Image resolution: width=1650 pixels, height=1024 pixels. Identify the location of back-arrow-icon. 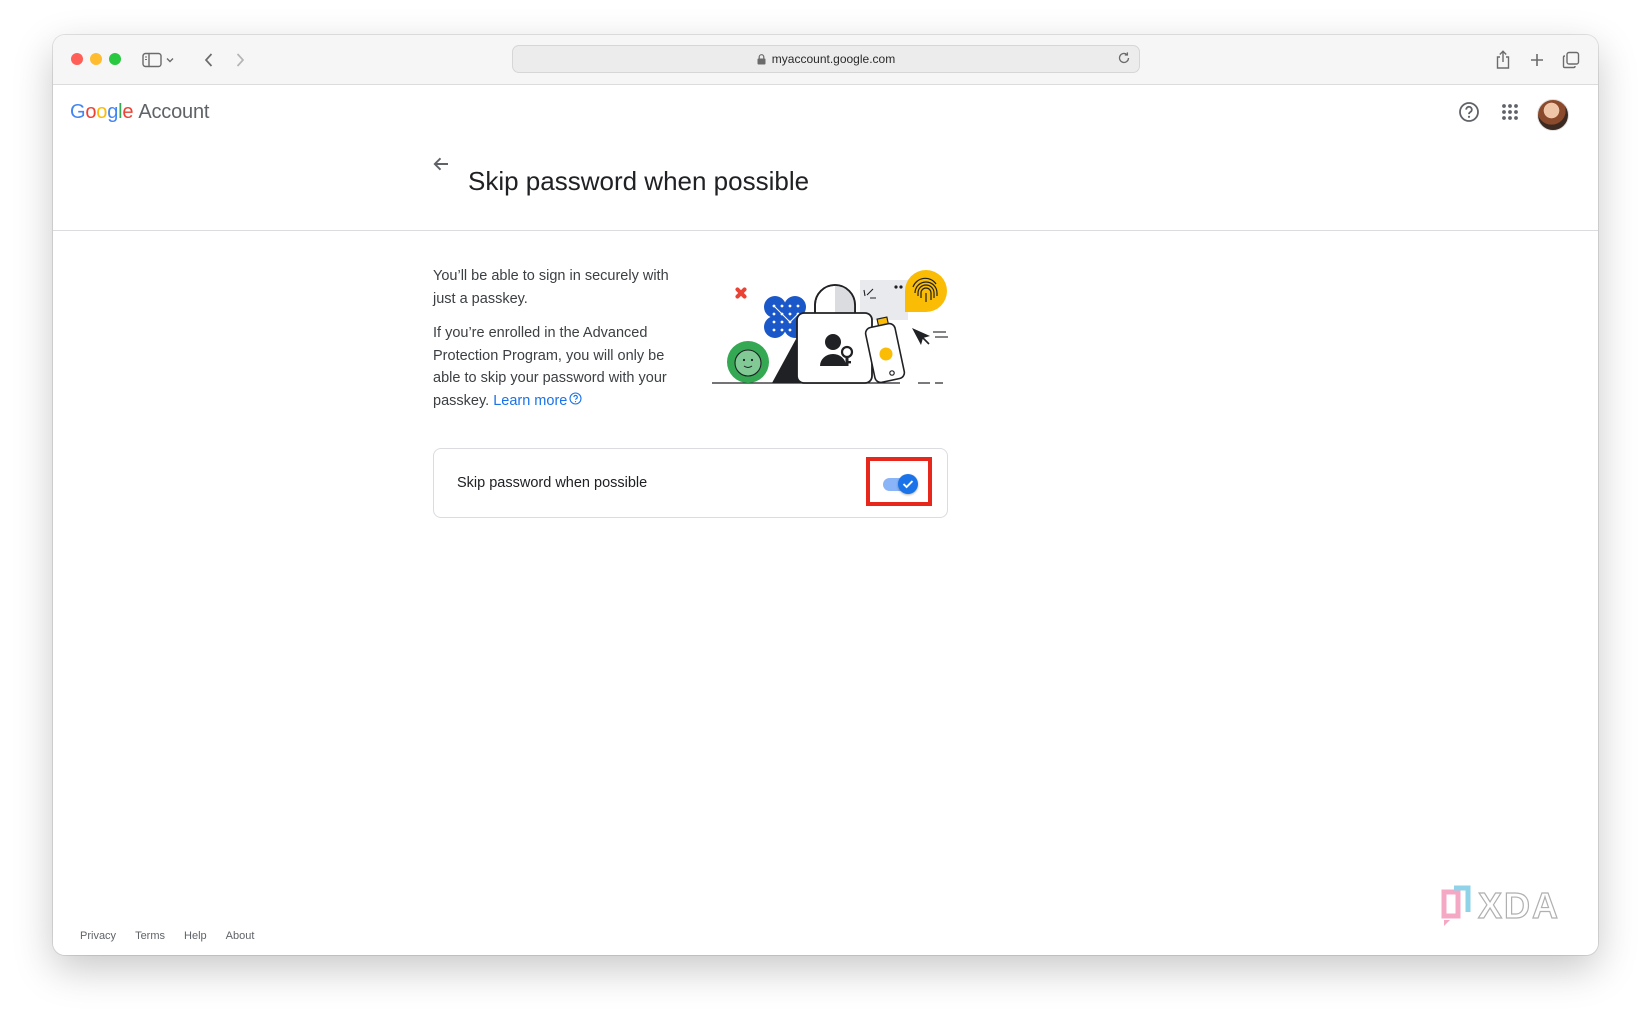
(441, 166).